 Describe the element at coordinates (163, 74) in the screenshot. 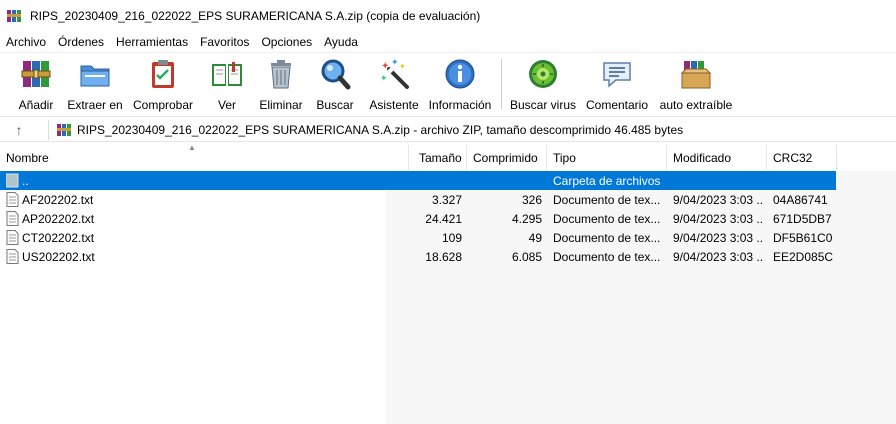

I see `clipboard-check-icon` at that location.